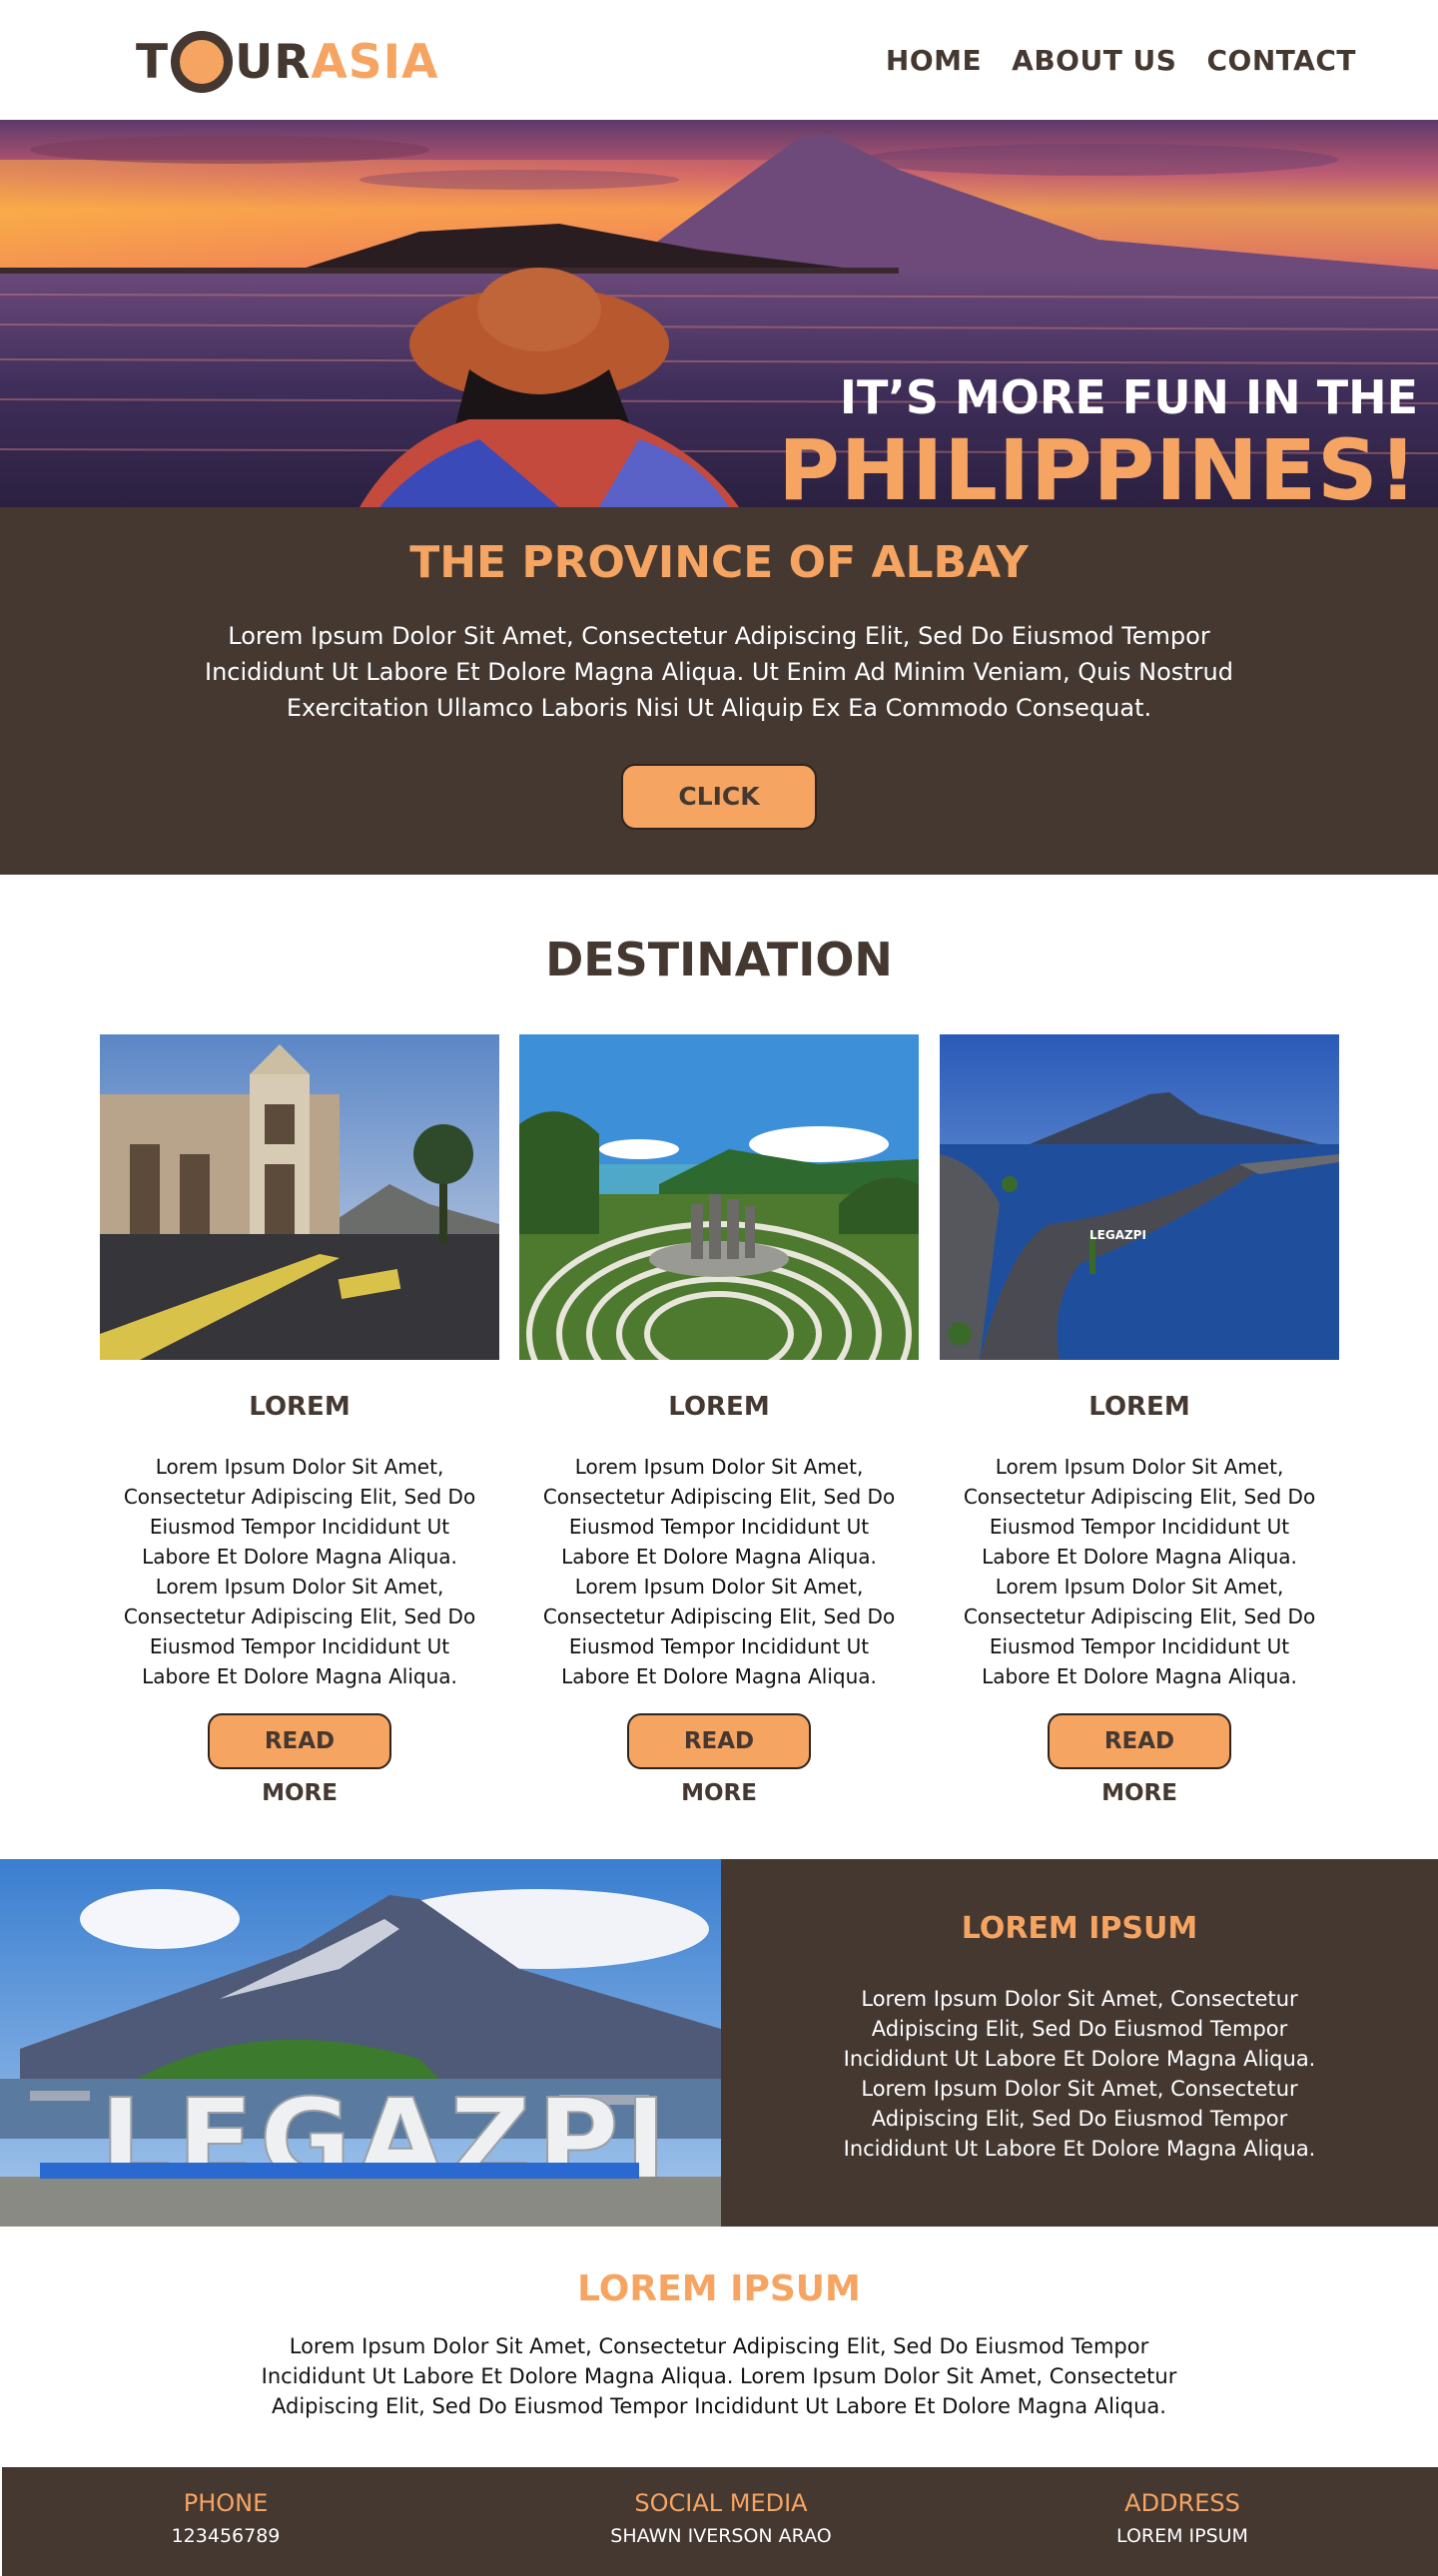 The height and width of the screenshot is (2576, 1438). Describe the element at coordinates (1182, 2503) in the screenshot. I see `address-label: ADDRESS` at that location.